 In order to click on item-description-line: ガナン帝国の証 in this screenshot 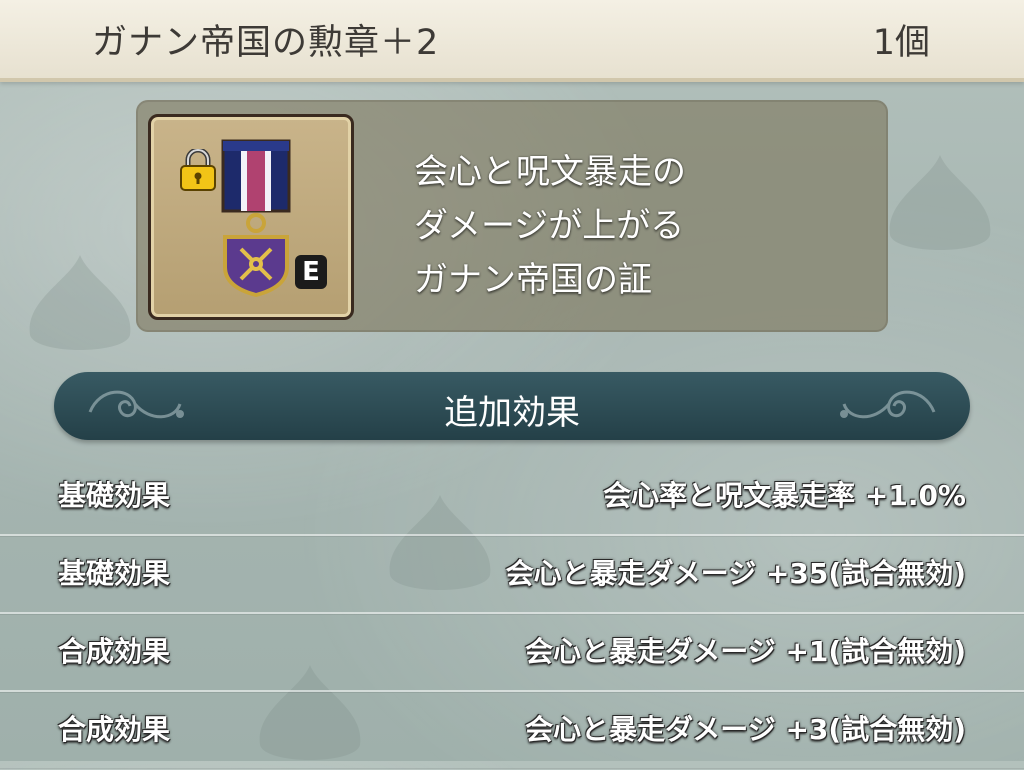, I will do `click(533, 280)`.